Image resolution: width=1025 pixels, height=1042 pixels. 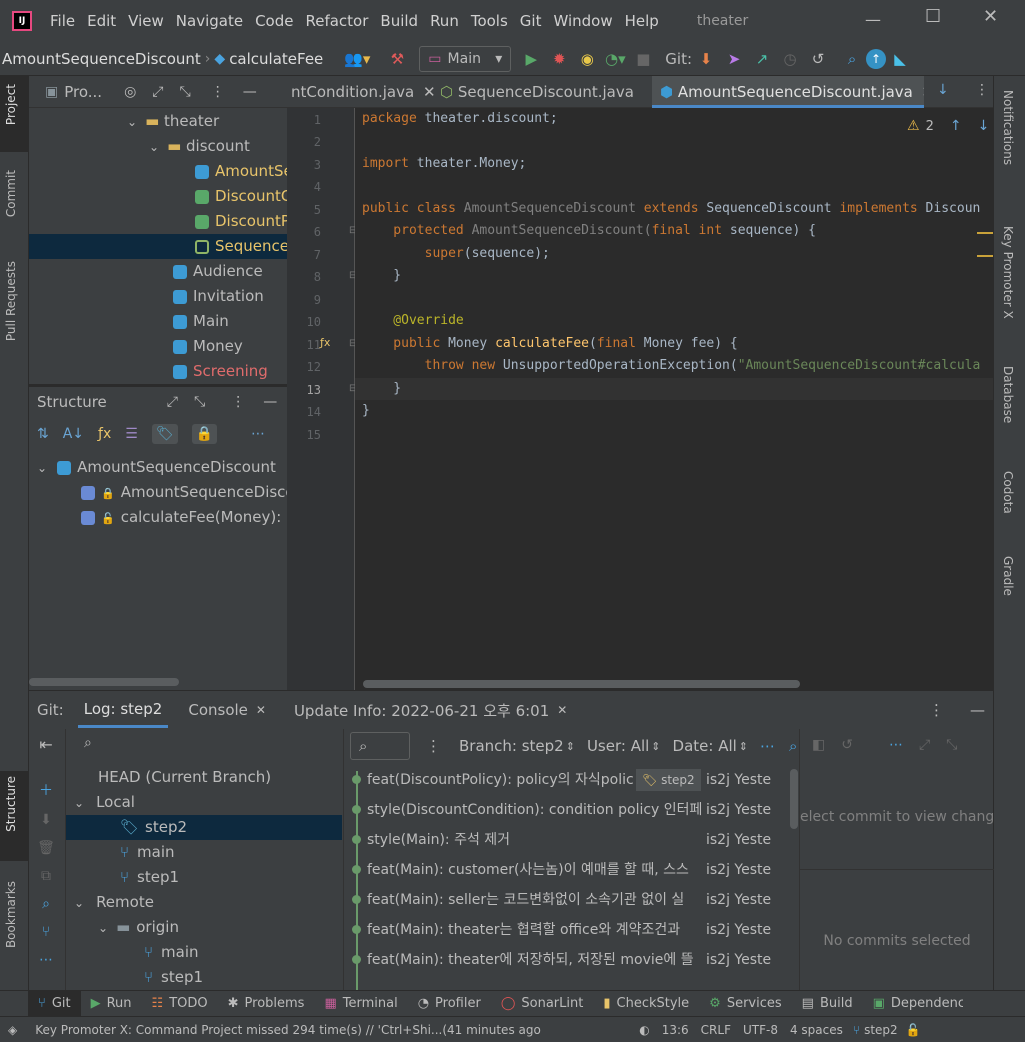 What do you see at coordinates (913, 1030) in the screenshot?
I see `lock-icon: 🔓` at bounding box center [913, 1030].